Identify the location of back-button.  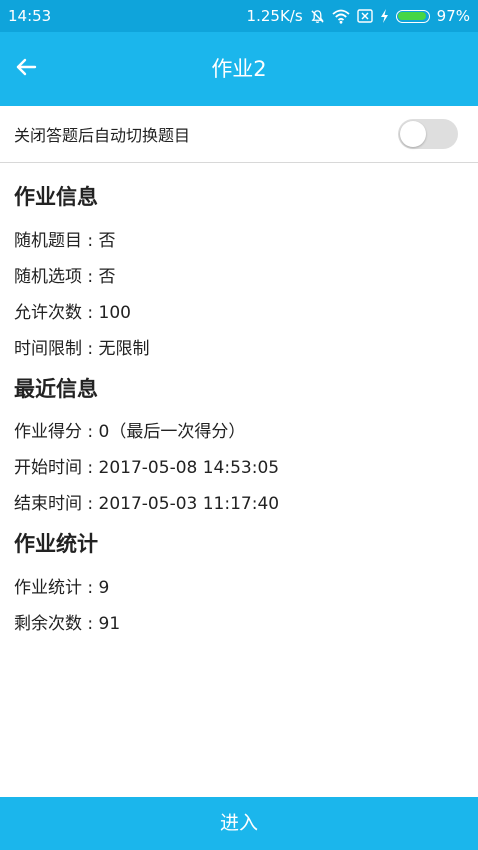
(26, 69).